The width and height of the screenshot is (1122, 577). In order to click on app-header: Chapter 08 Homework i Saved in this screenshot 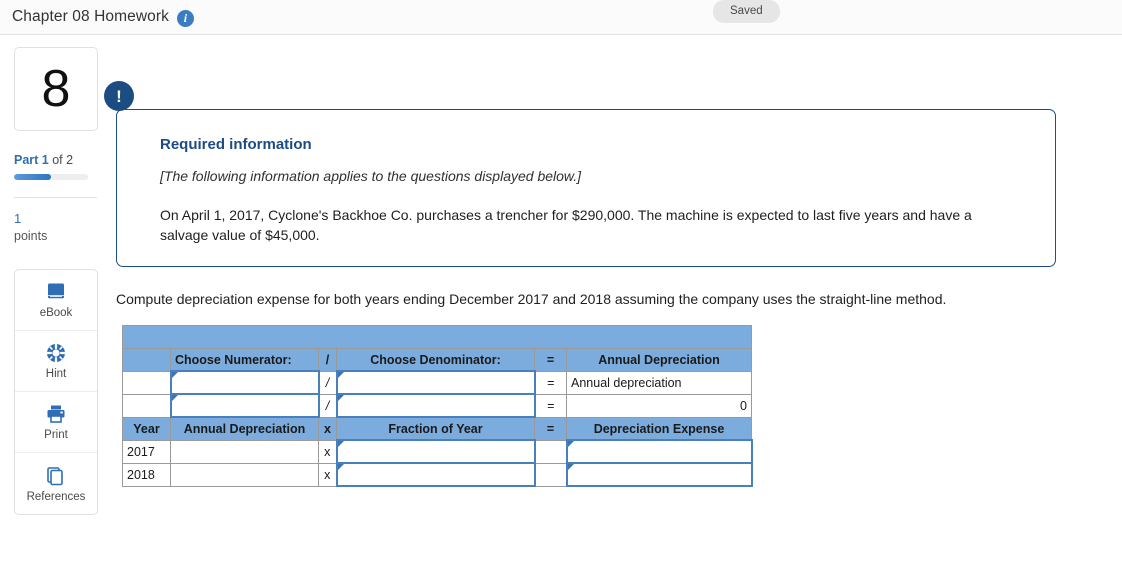, I will do `click(561, 17)`.